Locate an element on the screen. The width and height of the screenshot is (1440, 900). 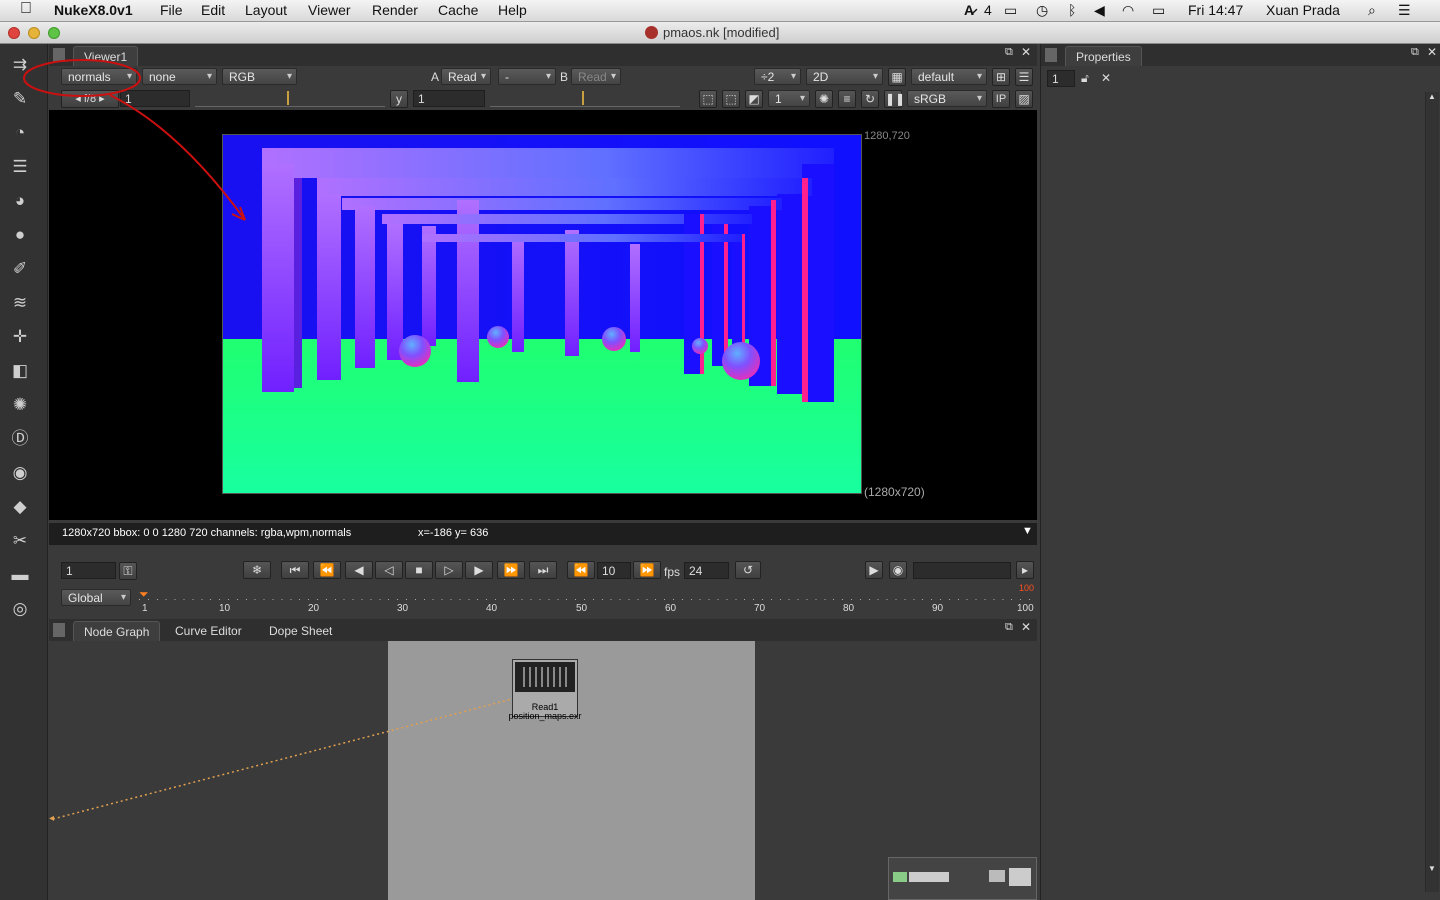
proxy-dropdown: 1 is located at coordinates (789, 98).